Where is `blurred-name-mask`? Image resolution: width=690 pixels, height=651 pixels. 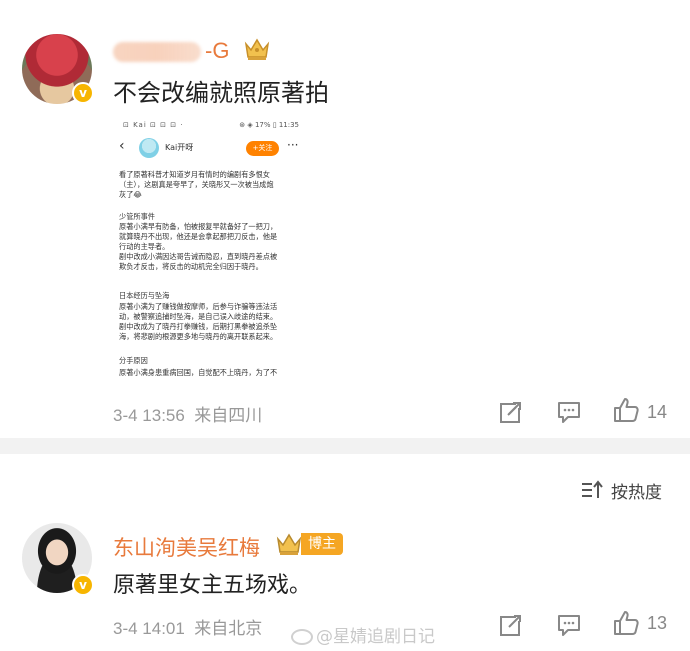 blurred-name-mask is located at coordinates (157, 52).